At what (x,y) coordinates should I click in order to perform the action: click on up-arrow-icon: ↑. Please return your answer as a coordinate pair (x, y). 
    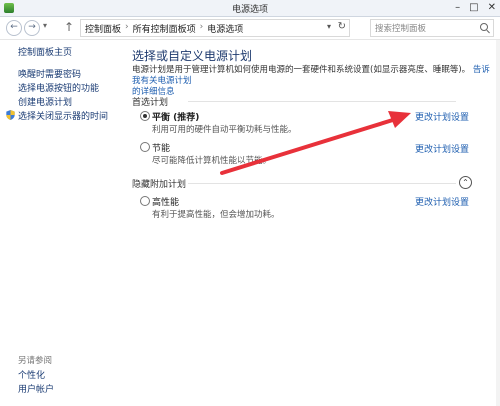
    Looking at the image, I should click on (69, 27).